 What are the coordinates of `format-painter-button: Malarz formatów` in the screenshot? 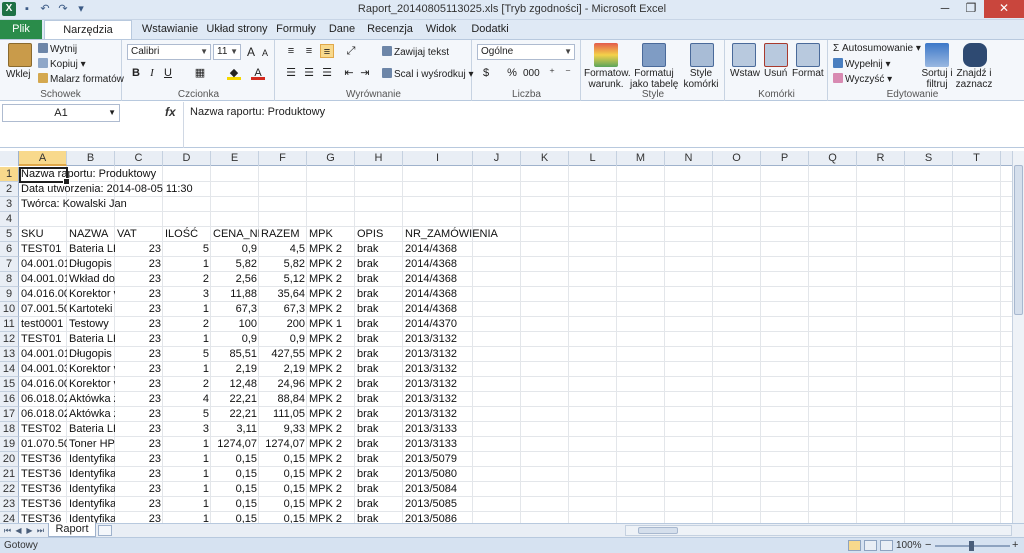 It's located at (81, 79).